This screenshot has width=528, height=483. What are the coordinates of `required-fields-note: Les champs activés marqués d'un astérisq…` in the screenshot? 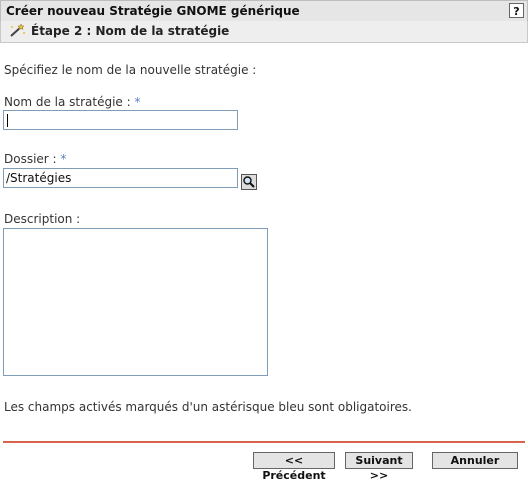 It's located at (208, 407).